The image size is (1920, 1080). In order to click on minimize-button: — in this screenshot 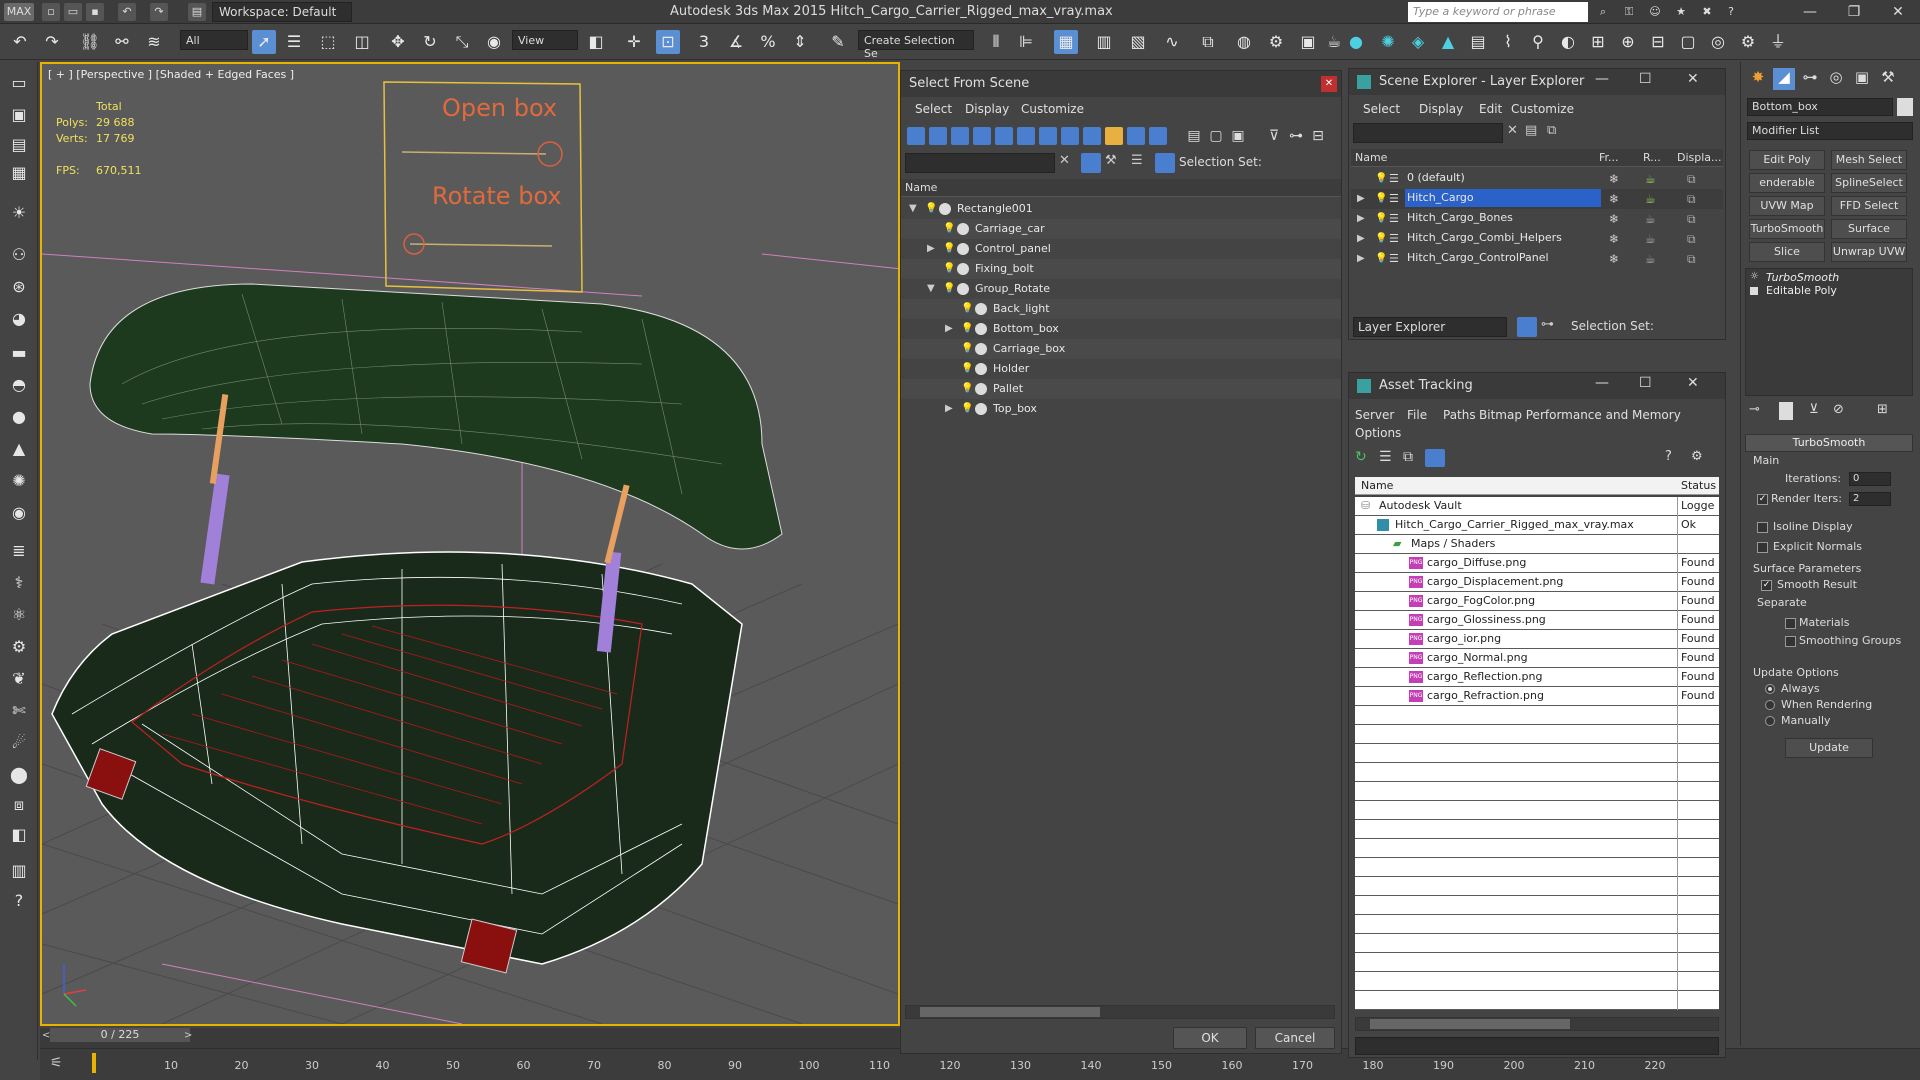, I will do `click(1810, 12)`.